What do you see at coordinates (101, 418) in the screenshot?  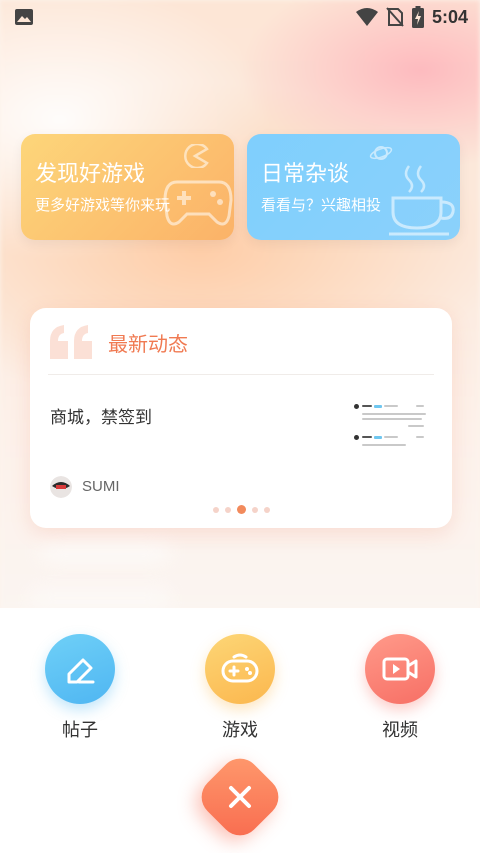 I see `news-text: 商城，禁签到` at bounding box center [101, 418].